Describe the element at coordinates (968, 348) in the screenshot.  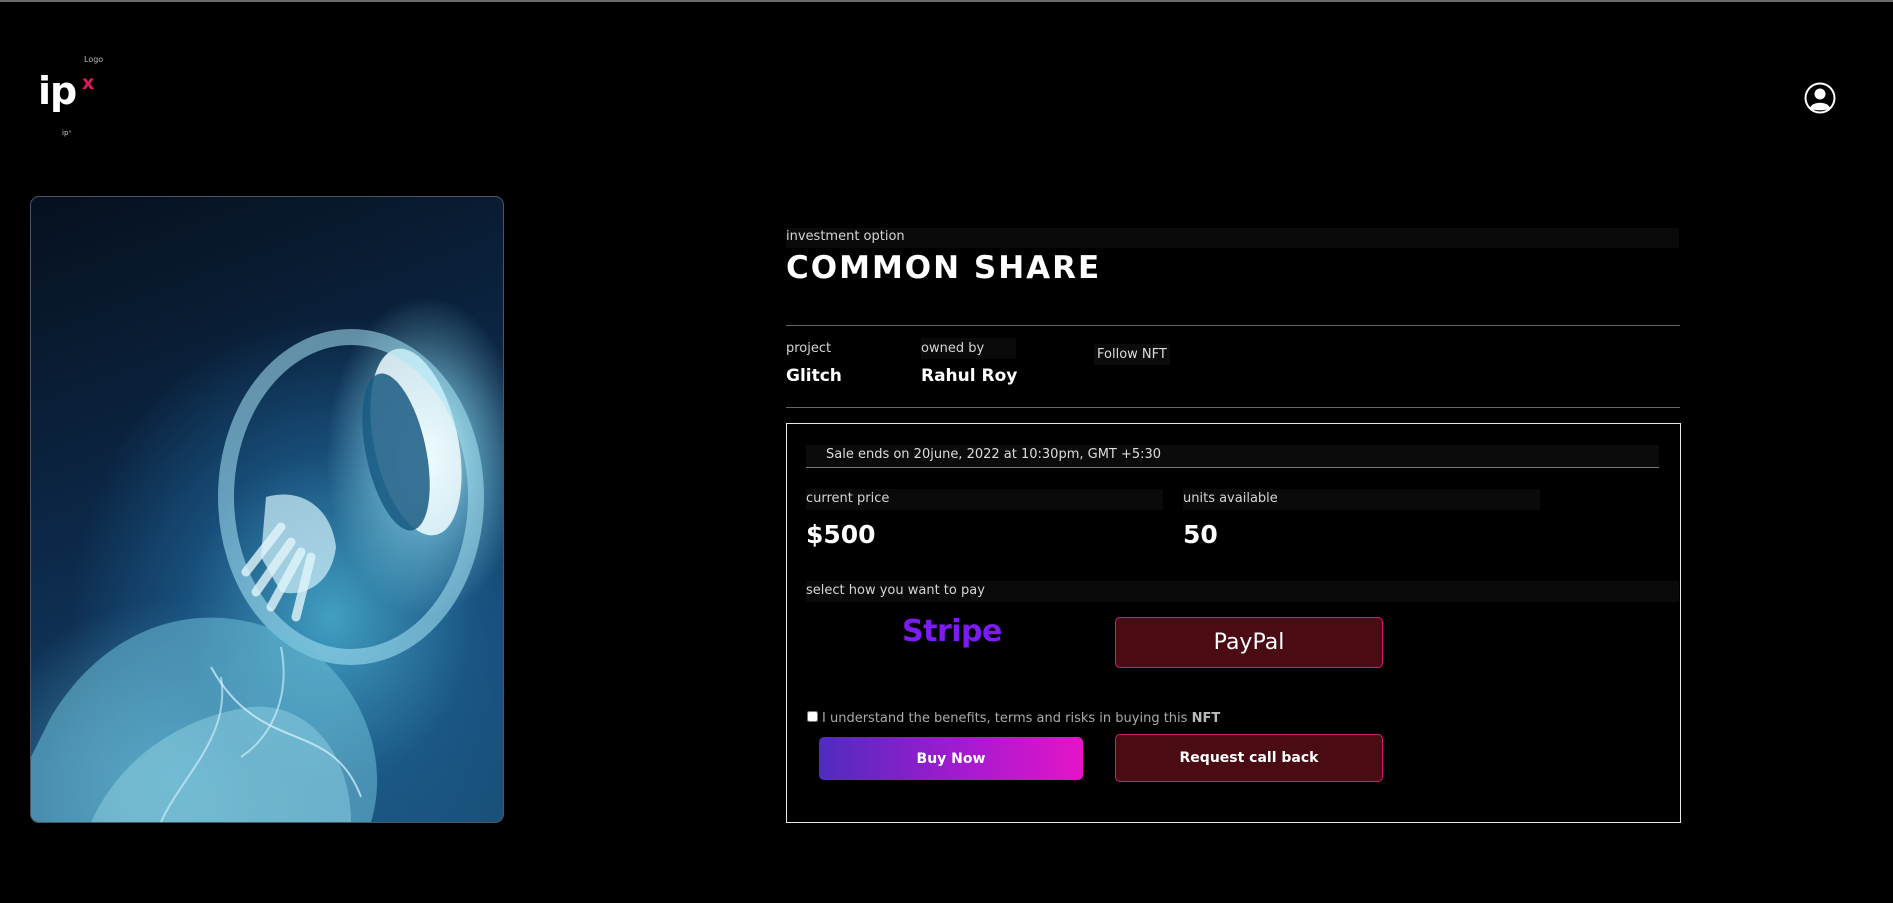
I see `owner-label: owned by` at that location.